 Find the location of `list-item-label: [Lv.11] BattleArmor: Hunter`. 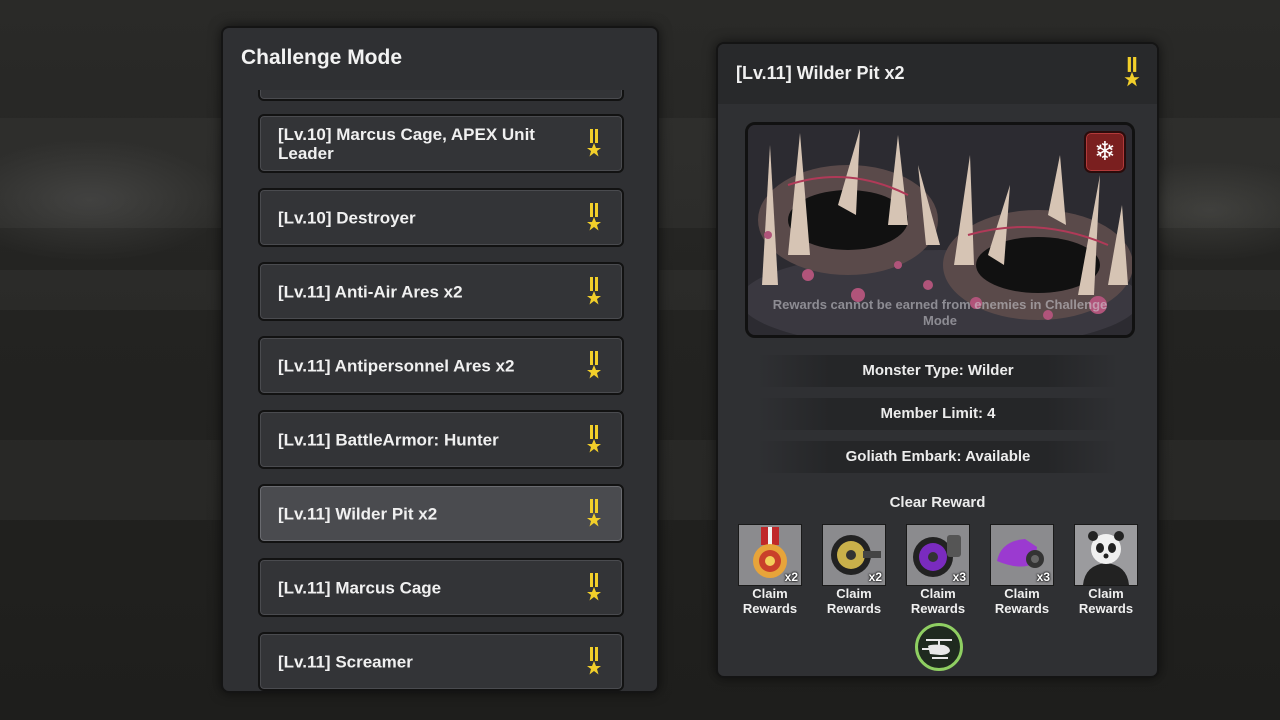

list-item-label: [Lv.11] BattleArmor: Hunter is located at coordinates (388, 439).